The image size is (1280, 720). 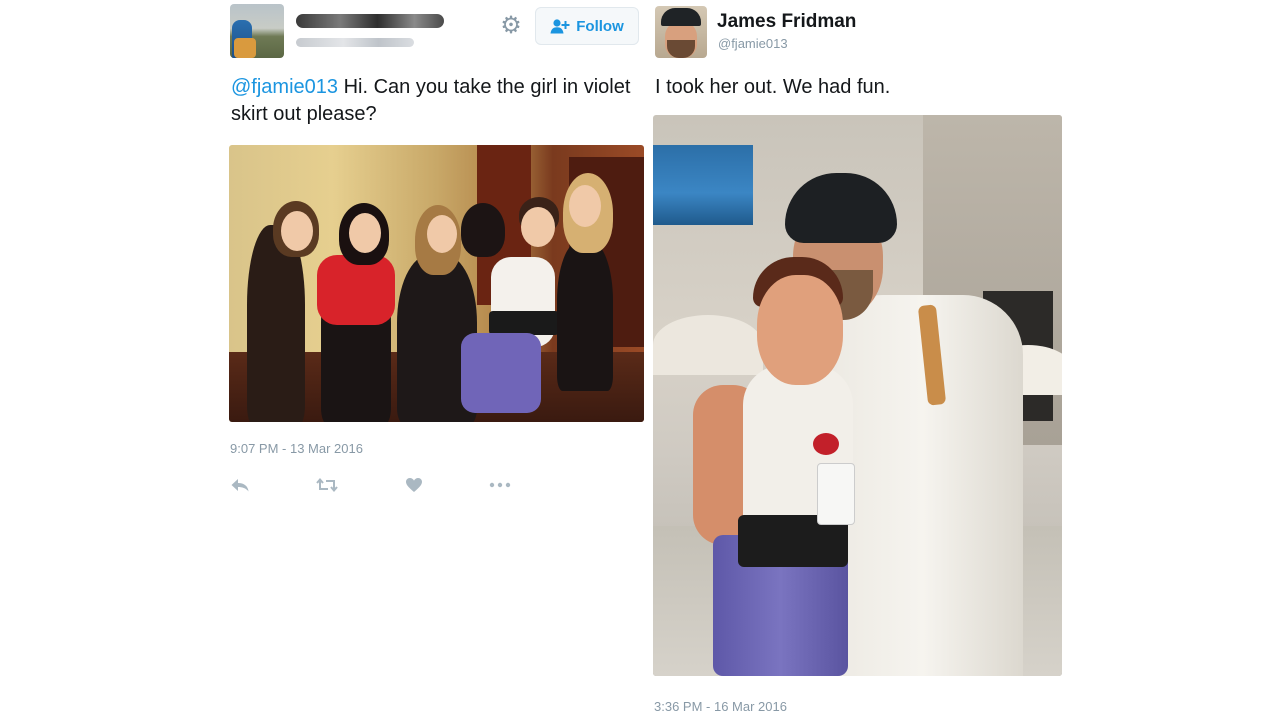 I want to click on add-user-icon, so click(x=560, y=26).